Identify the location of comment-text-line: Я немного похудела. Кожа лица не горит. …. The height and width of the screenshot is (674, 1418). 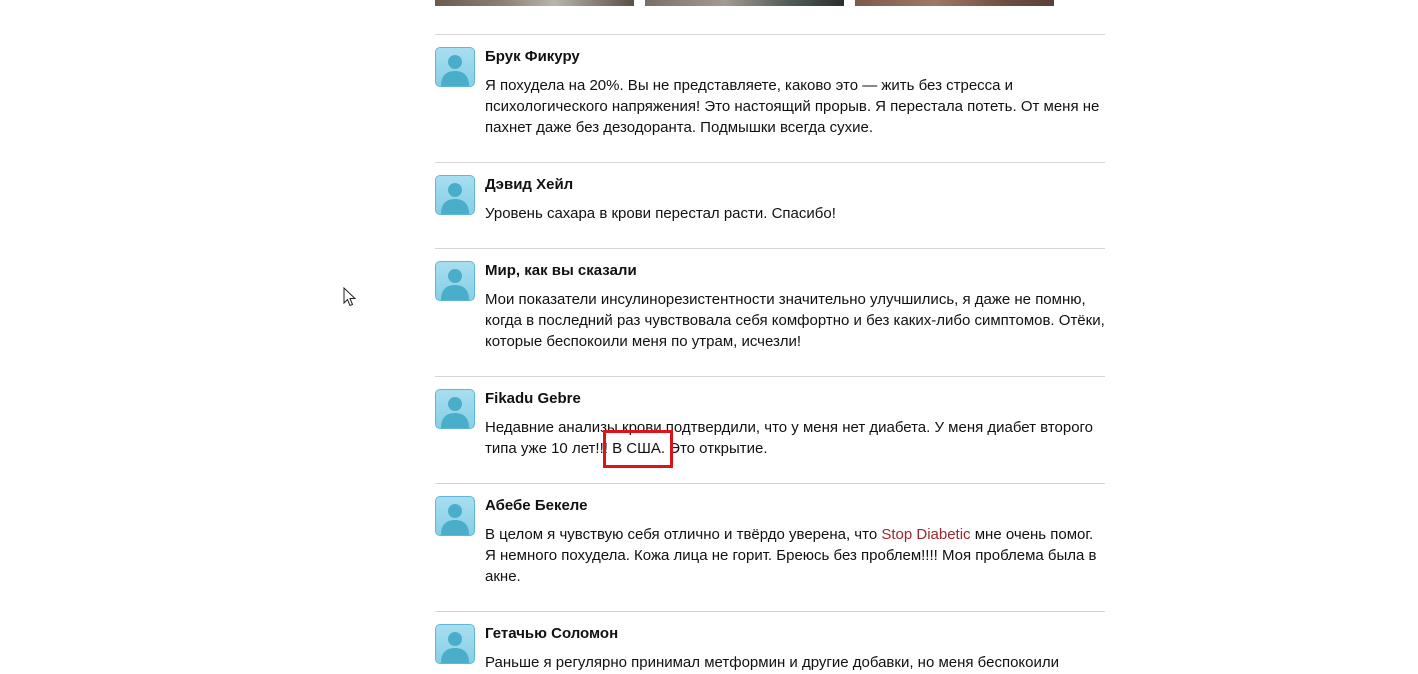
(791, 555).